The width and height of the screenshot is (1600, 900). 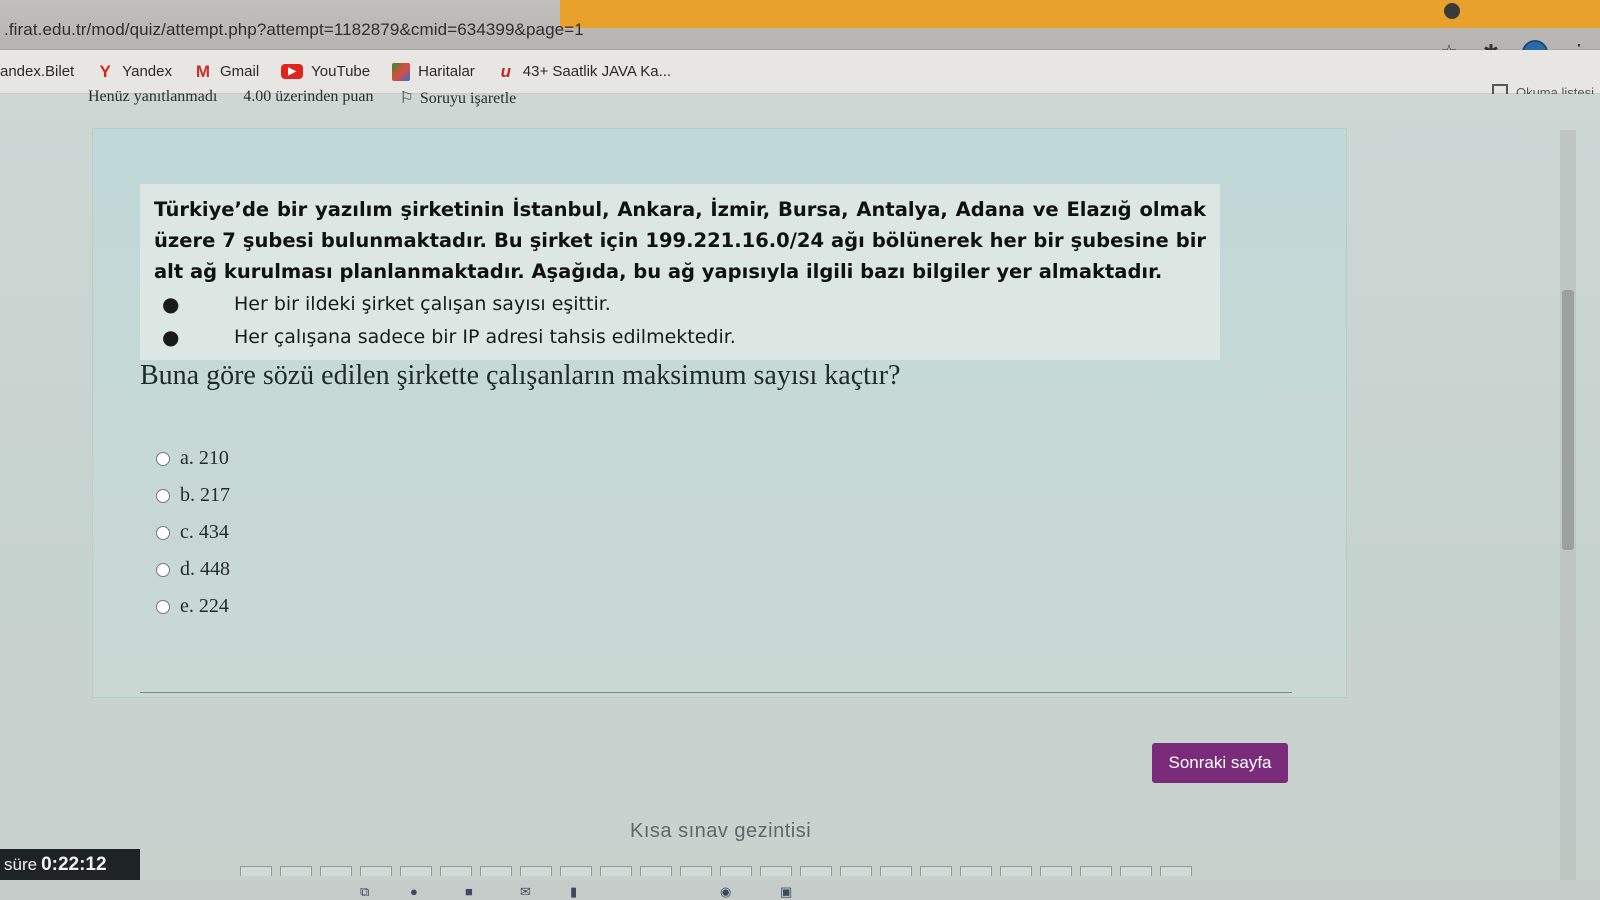 What do you see at coordinates (469, 891) in the screenshot?
I see `store-icon: ■` at bounding box center [469, 891].